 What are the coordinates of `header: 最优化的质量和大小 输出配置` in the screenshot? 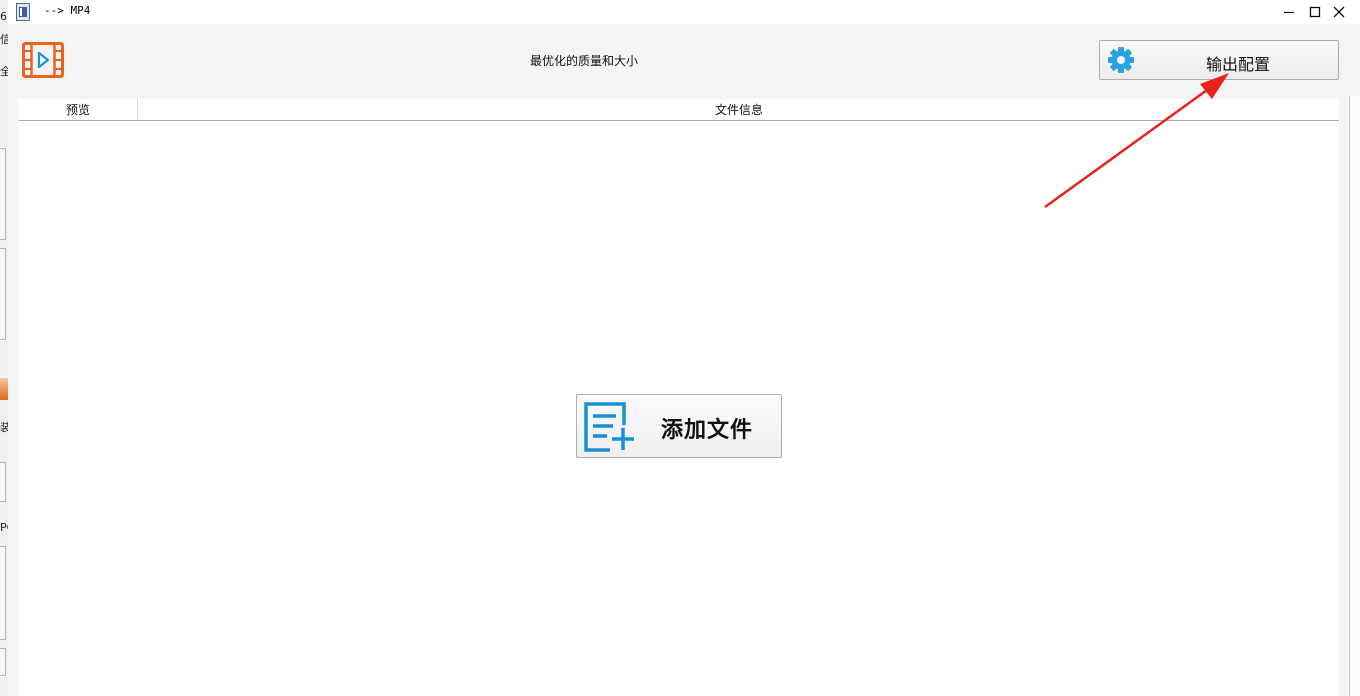 It's located at (684, 61).